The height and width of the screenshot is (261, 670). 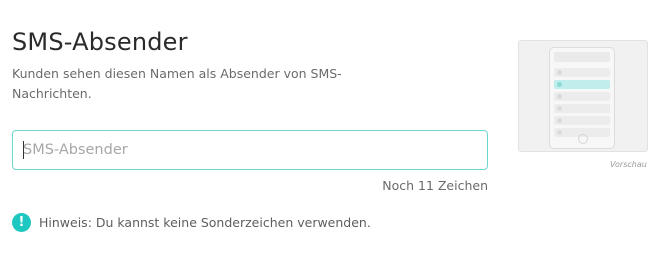 What do you see at coordinates (583, 139) in the screenshot?
I see `home-button-icon` at bounding box center [583, 139].